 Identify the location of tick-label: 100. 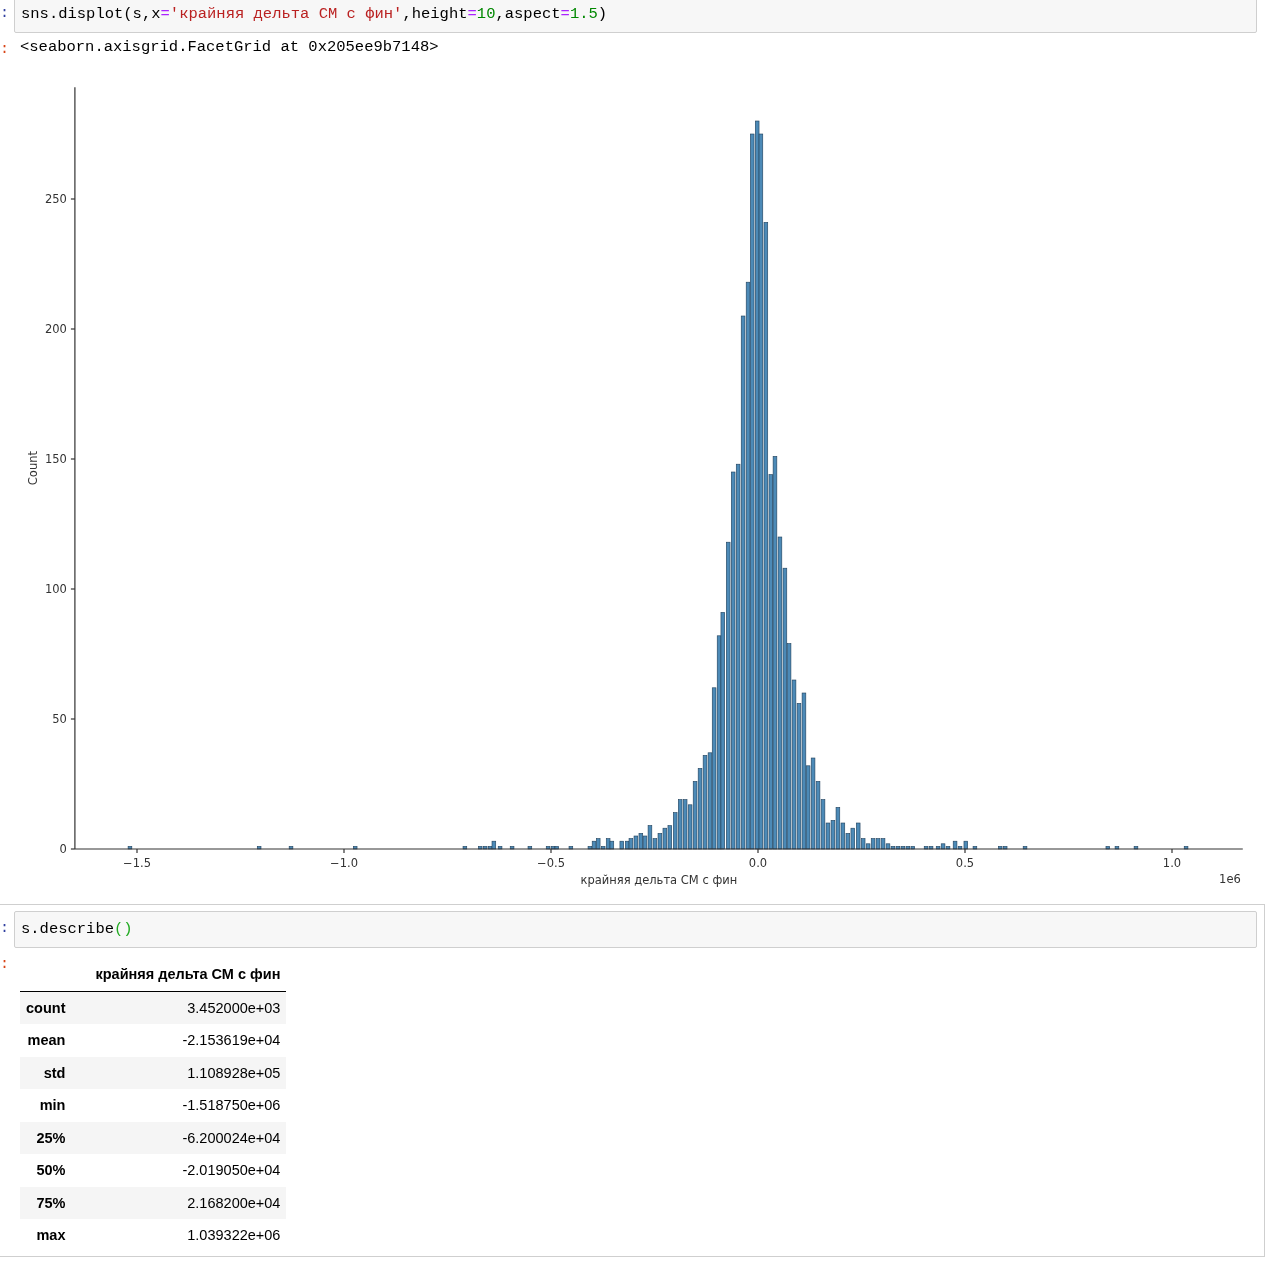
(55, 589).